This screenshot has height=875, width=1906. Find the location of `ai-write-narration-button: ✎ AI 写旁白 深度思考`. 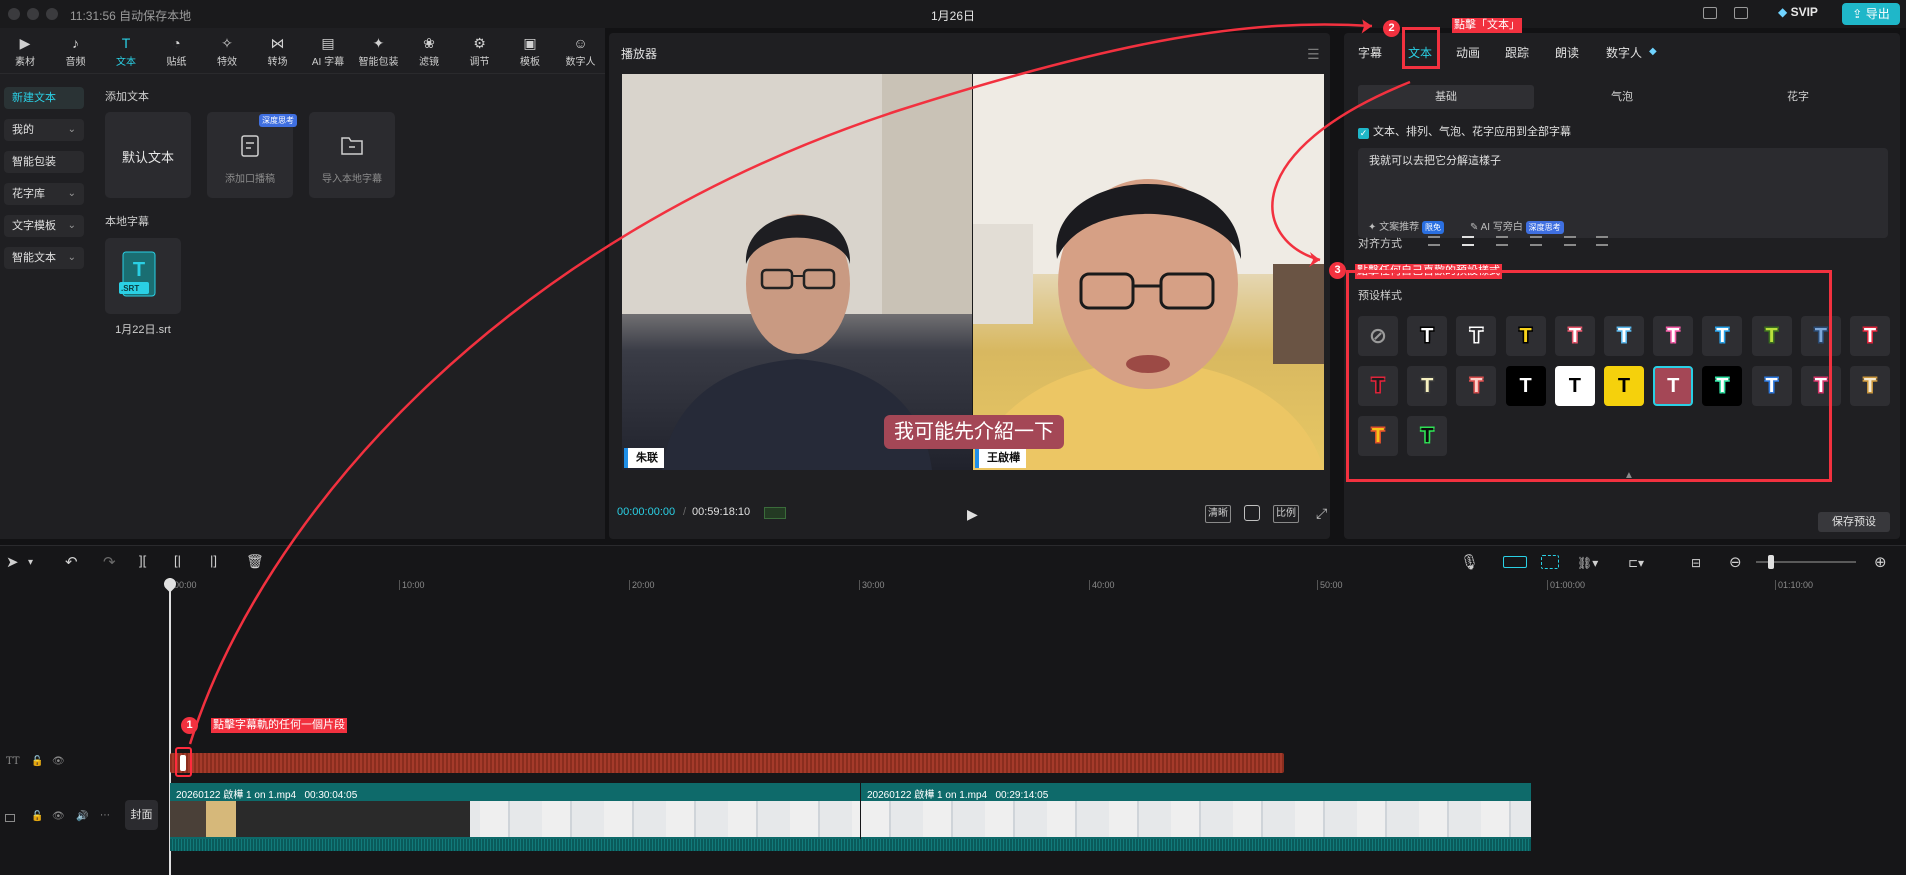

ai-write-narration-button: ✎ AI 写旁白 深度思考 is located at coordinates (1517, 226).